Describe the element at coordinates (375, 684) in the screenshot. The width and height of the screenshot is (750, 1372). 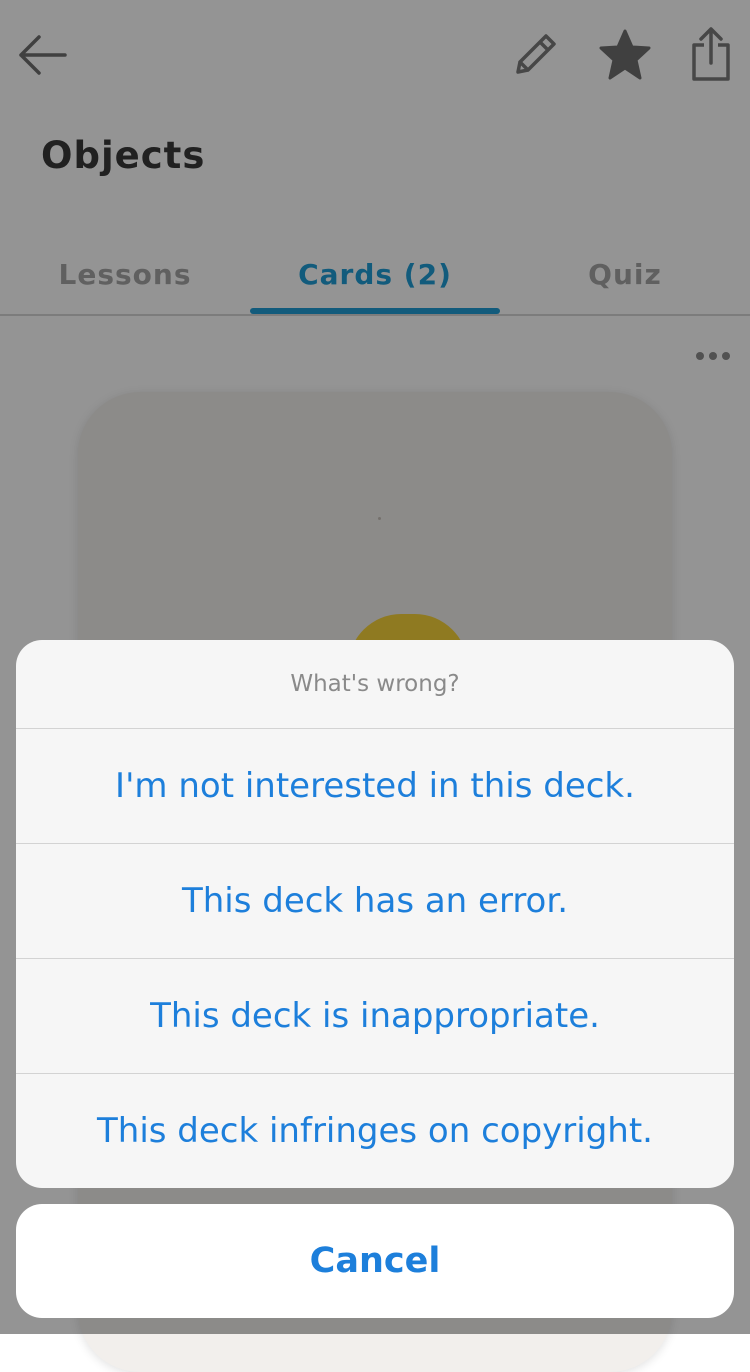
I see `action-sheet-title: What's wrong?` at that location.